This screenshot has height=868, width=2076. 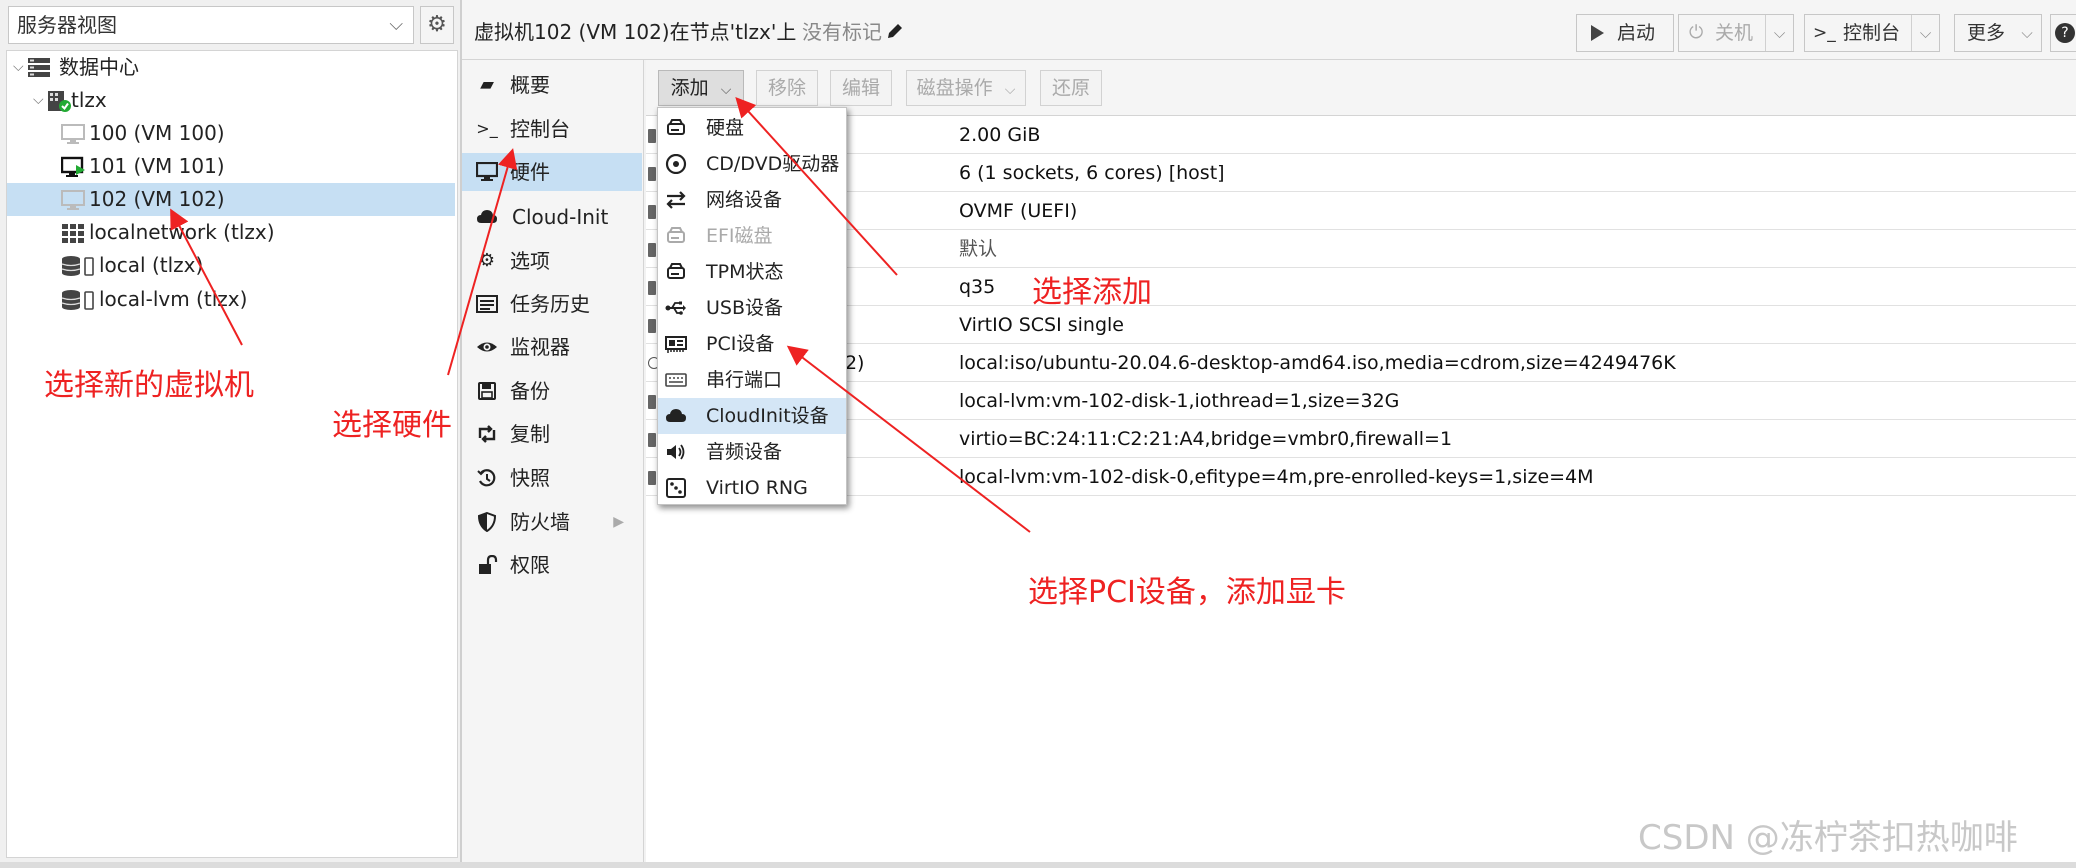 I want to click on revert-button: 还原, so click(x=1071, y=88).